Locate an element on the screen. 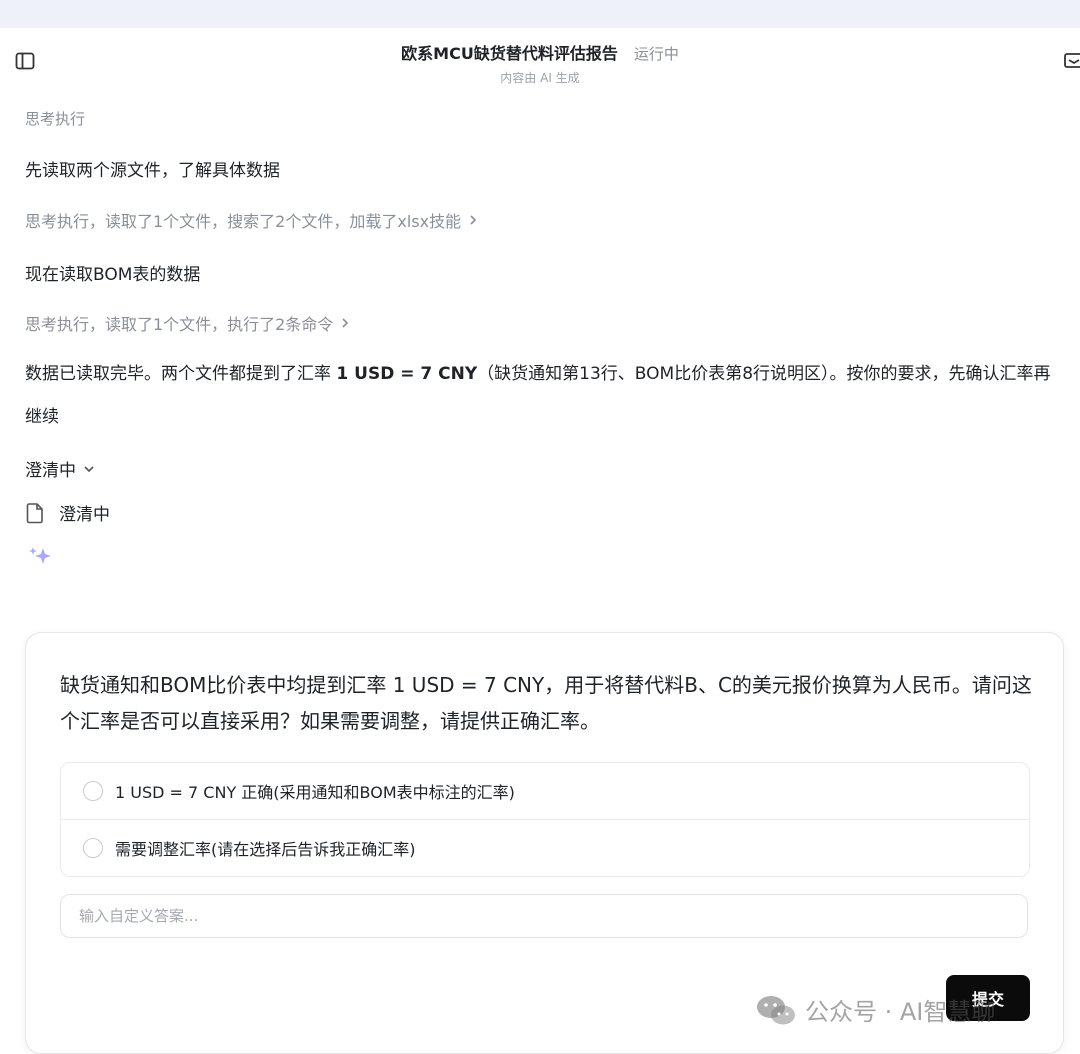 The width and height of the screenshot is (1080, 1054). exchange-rate-highlight: 1 USD = 7 CNY is located at coordinates (407, 374).